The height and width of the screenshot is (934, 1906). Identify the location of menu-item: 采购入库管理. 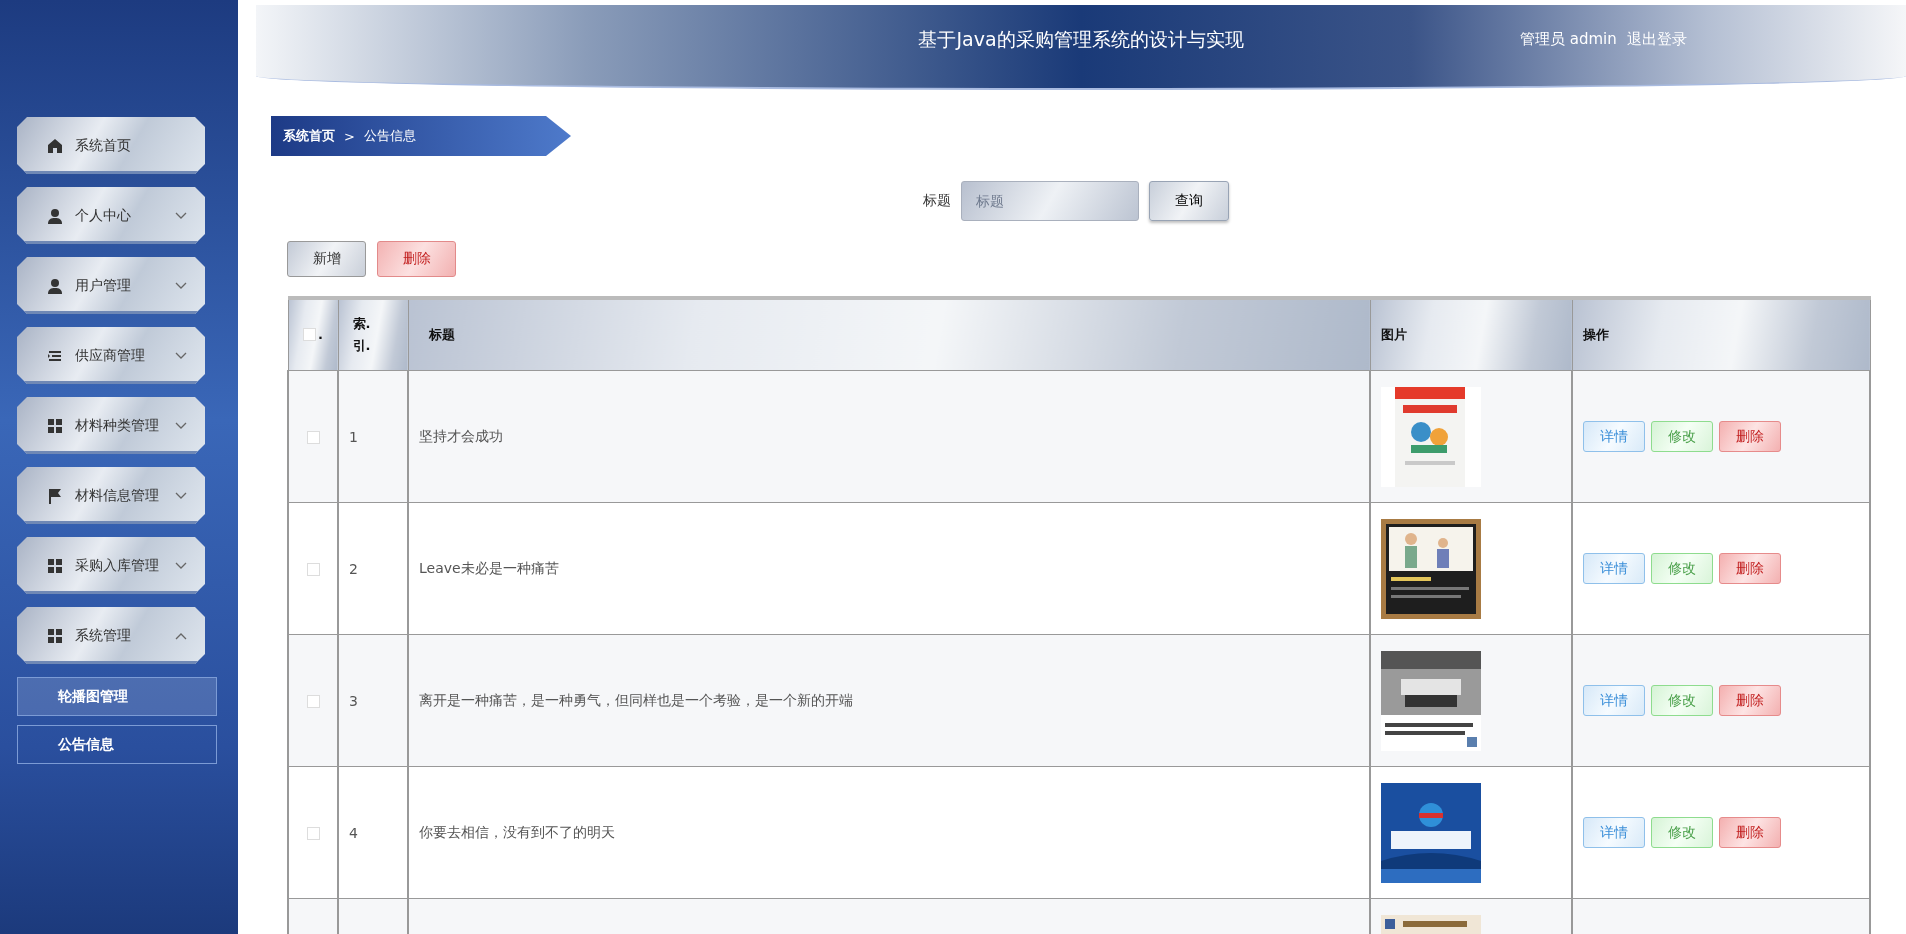
(111, 565).